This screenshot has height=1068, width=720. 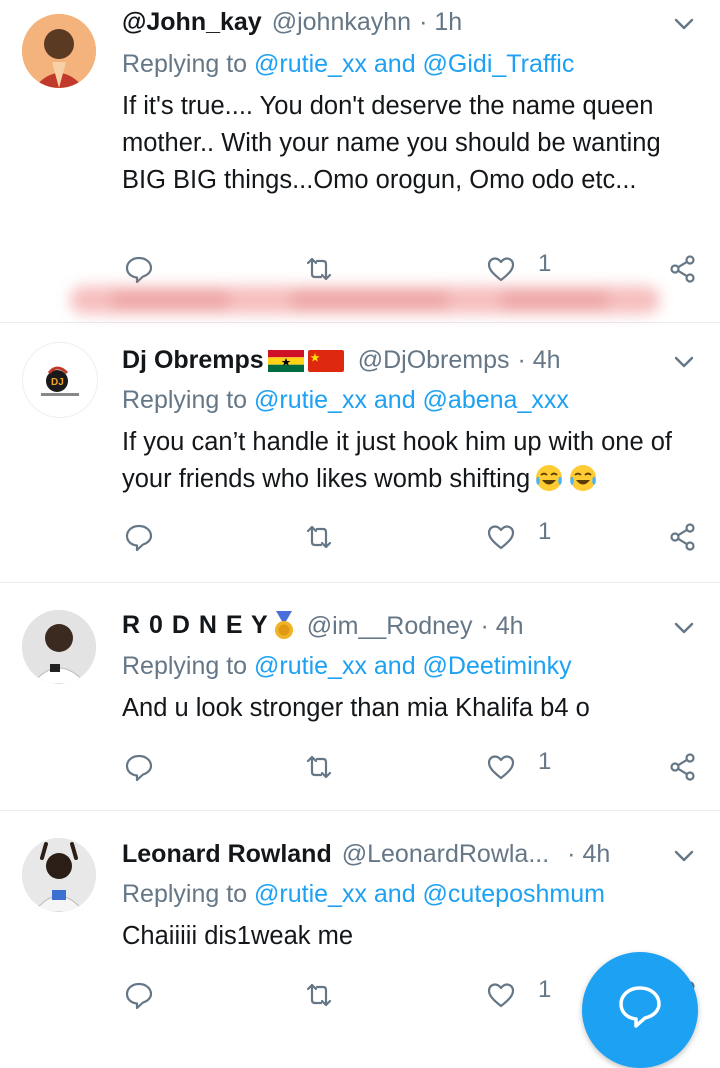 What do you see at coordinates (283, 625) in the screenshot?
I see `medal-icon` at bounding box center [283, 625].